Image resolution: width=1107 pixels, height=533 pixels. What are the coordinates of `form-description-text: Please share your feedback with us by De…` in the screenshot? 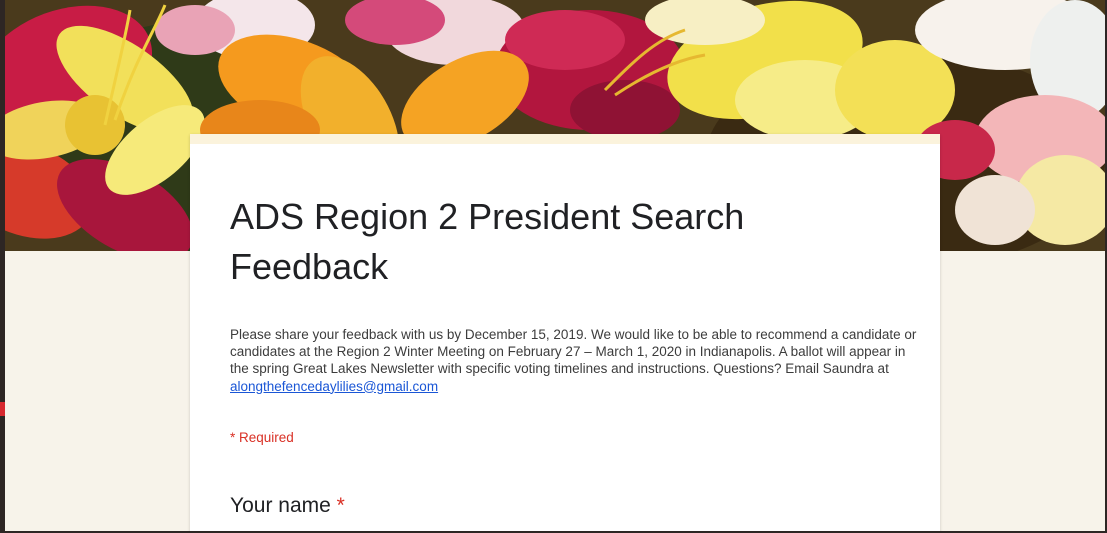 It's located at (573, 352).